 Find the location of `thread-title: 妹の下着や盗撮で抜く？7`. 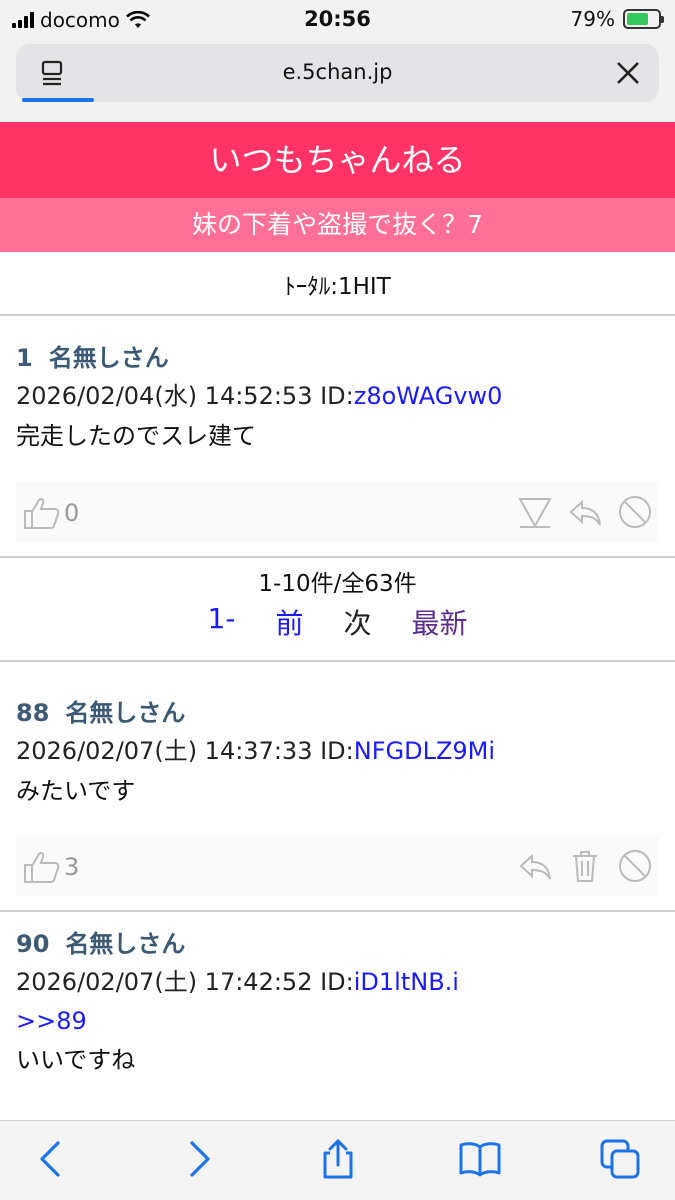

thread-title: 妹の下着や盗撮で抜く？7 is located at coordinates (337, 225).